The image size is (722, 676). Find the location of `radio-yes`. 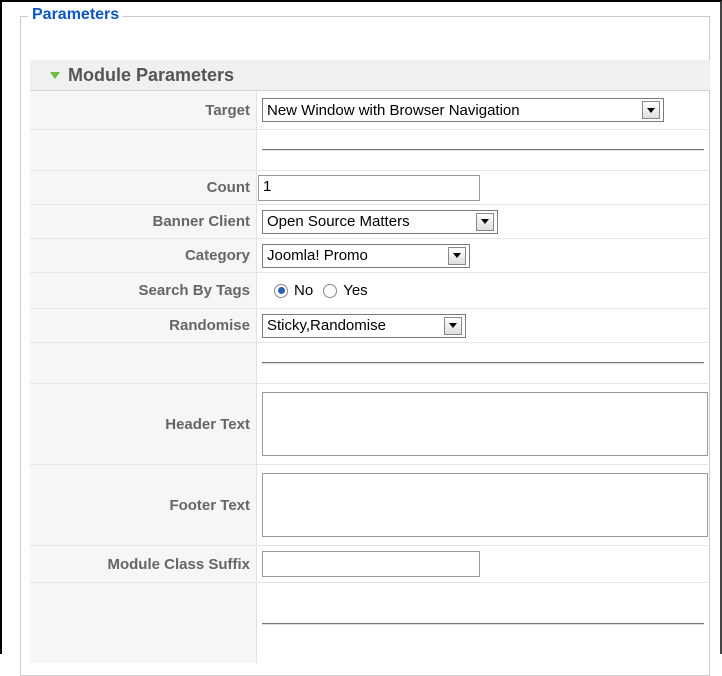

radio-yes is located at coordinates (330, 290).